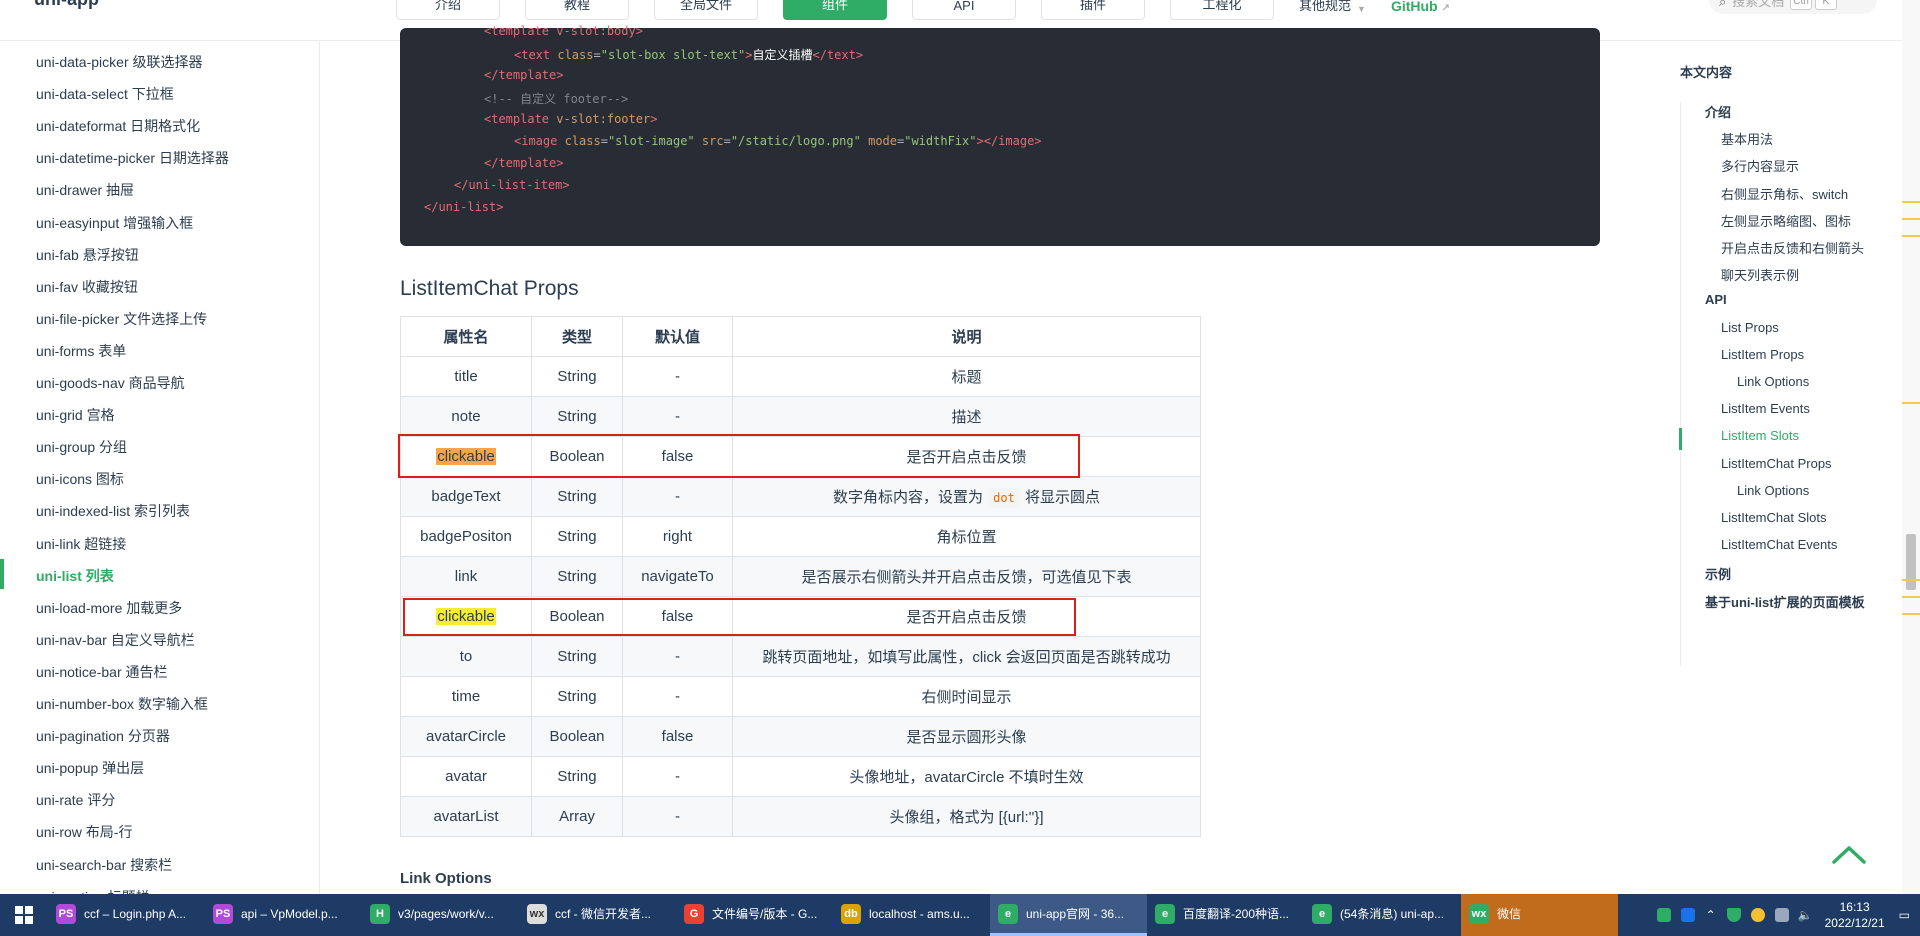 This screenshot has width=1920, height=936. Describe the element at coordinates (1733, 915) in the screenshot. I see `shield-icon` at that location.